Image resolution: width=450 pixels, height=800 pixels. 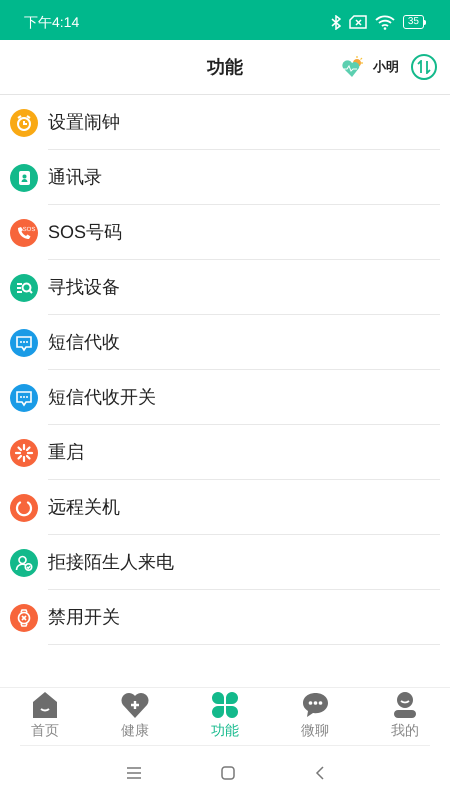 What do you see at coordinates (225, 287) in the screenshot?
I see `menu-item: 寻找设备` at bounding box center [225, 287].